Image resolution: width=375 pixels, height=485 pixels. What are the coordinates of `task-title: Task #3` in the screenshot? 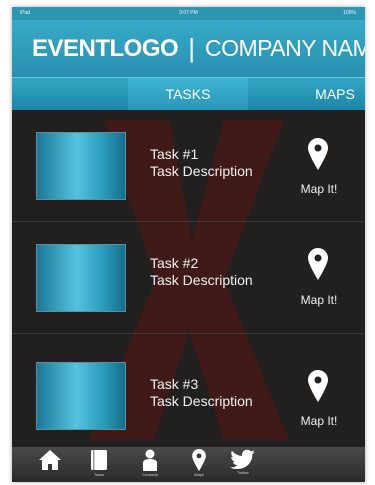 It's located at (174, 384).